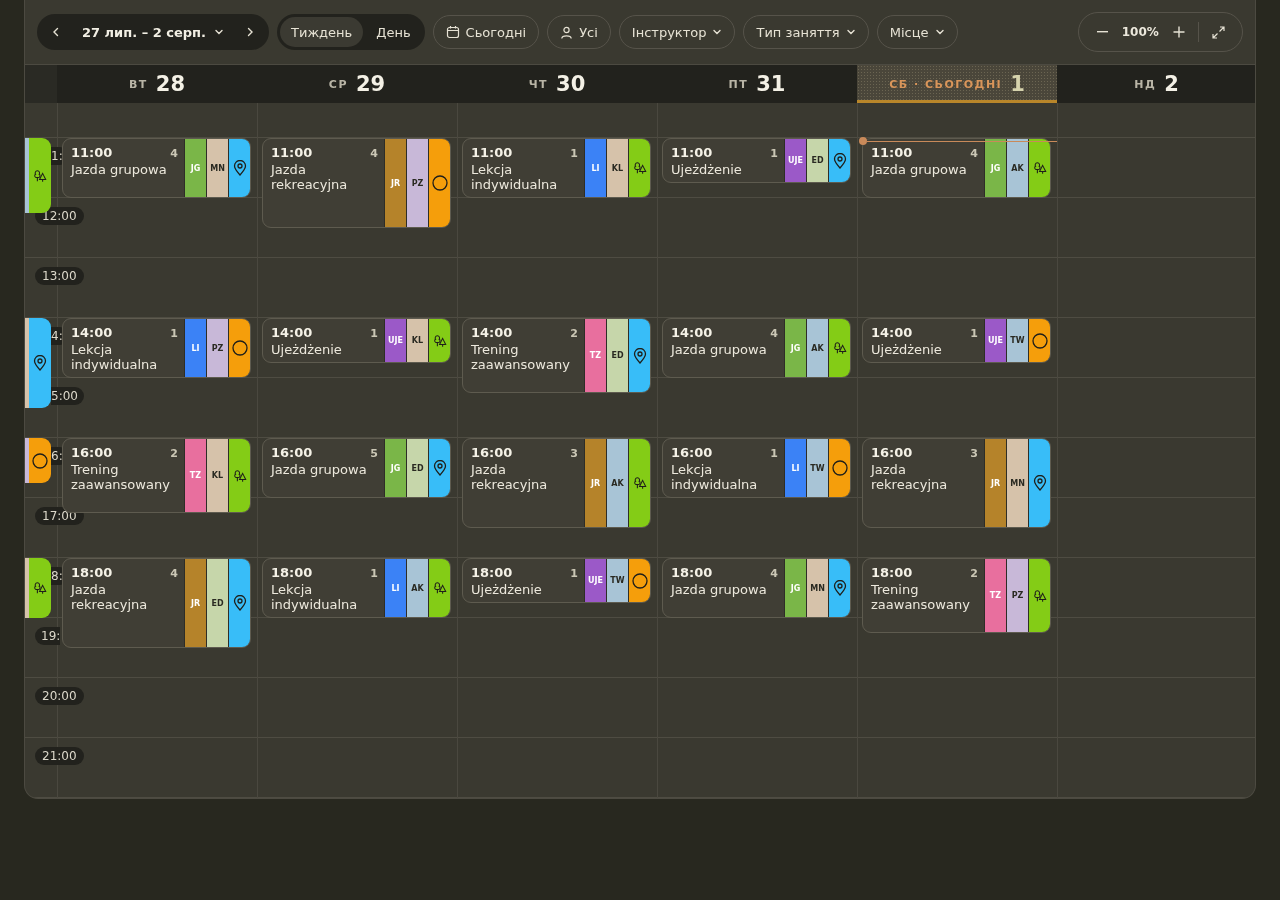 The height and width of the screenshot is (900, 1280). What do you see at coordinates (756, 588) in the screenshot?
I see `event-card: 18:00 4 Jazda grupowa JG MN` at bounding box center [756, 588].